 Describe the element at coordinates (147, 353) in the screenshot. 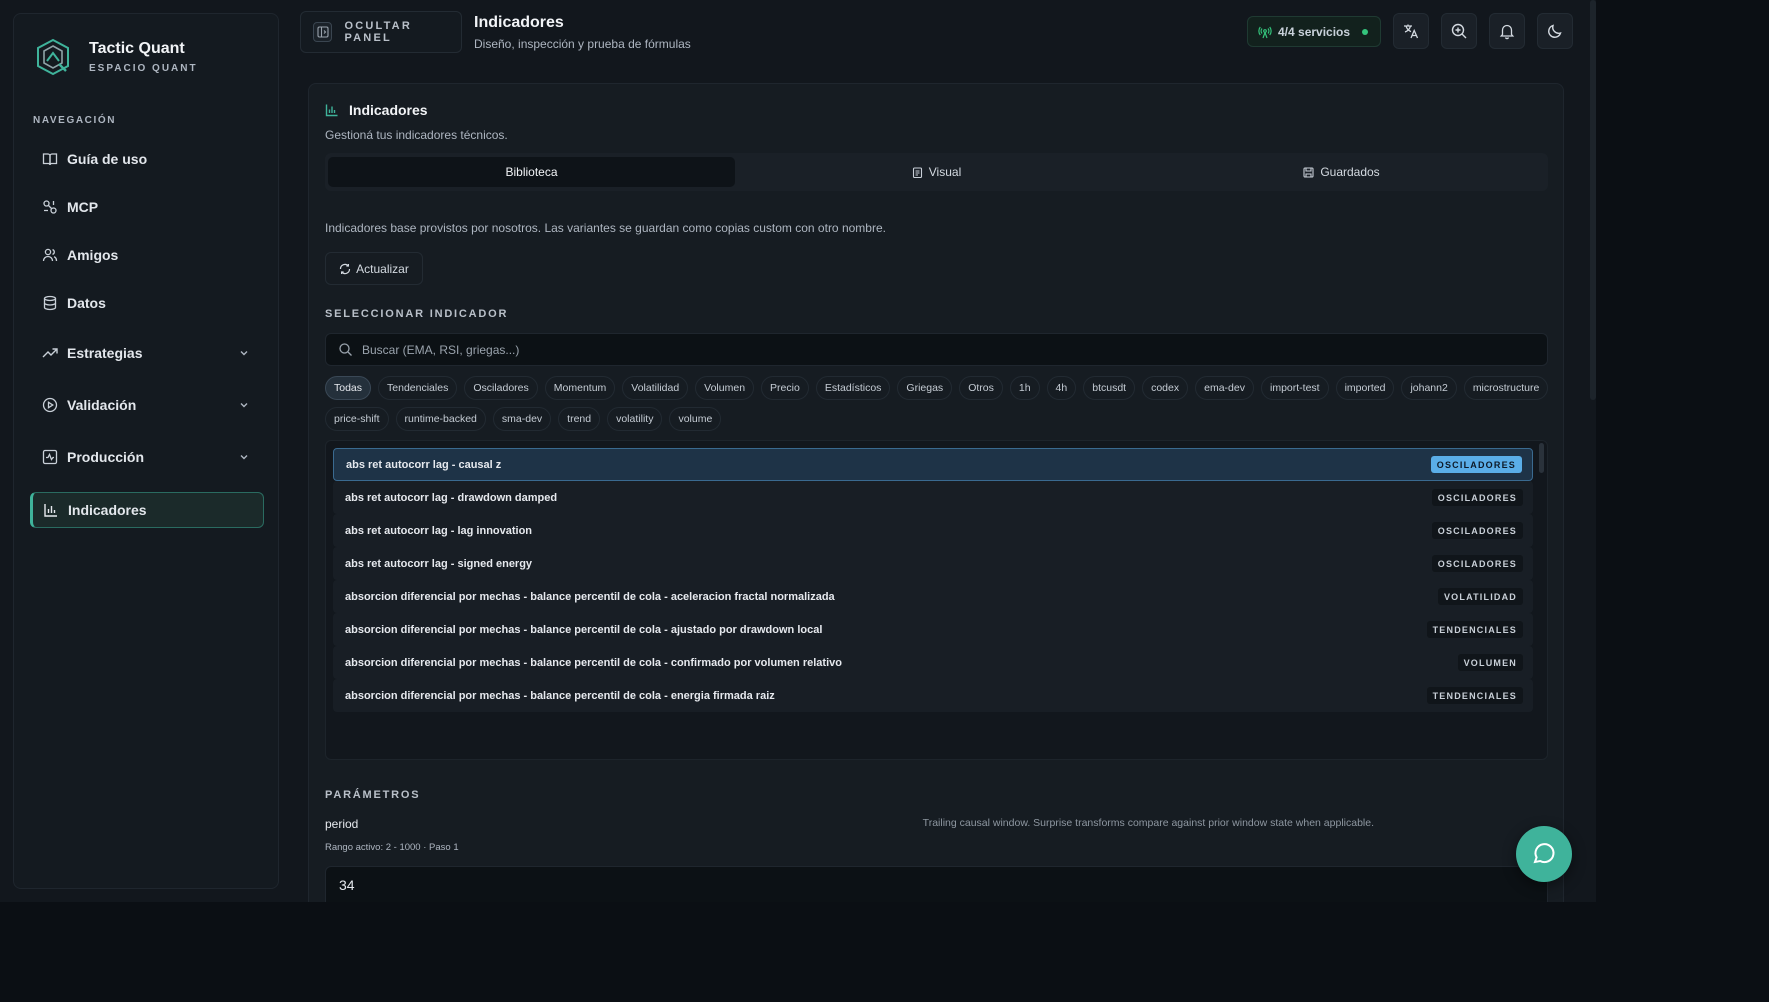

I see `sidebar-item-estrategias: Estrategias` at that location.